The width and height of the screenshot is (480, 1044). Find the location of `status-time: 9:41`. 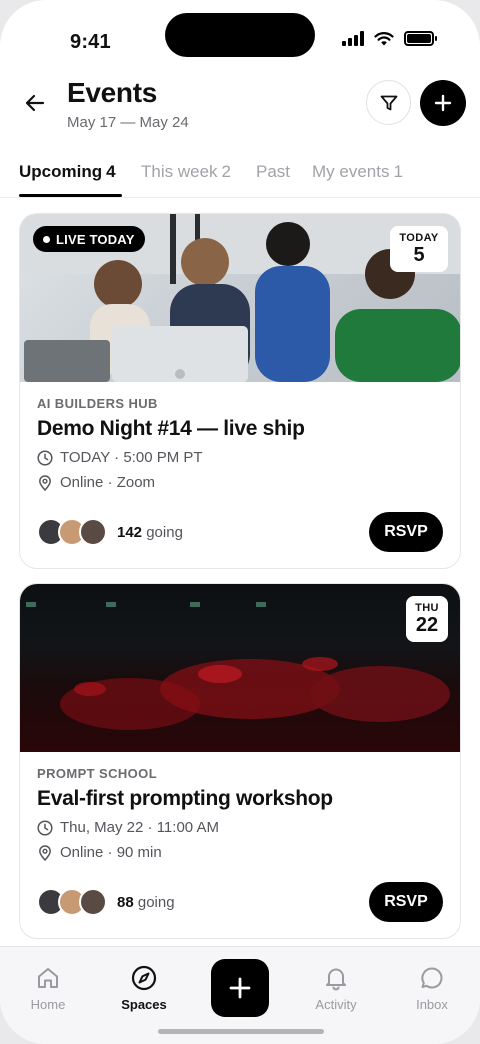

status-time: 9:41 is located at coordinates (90, 42).